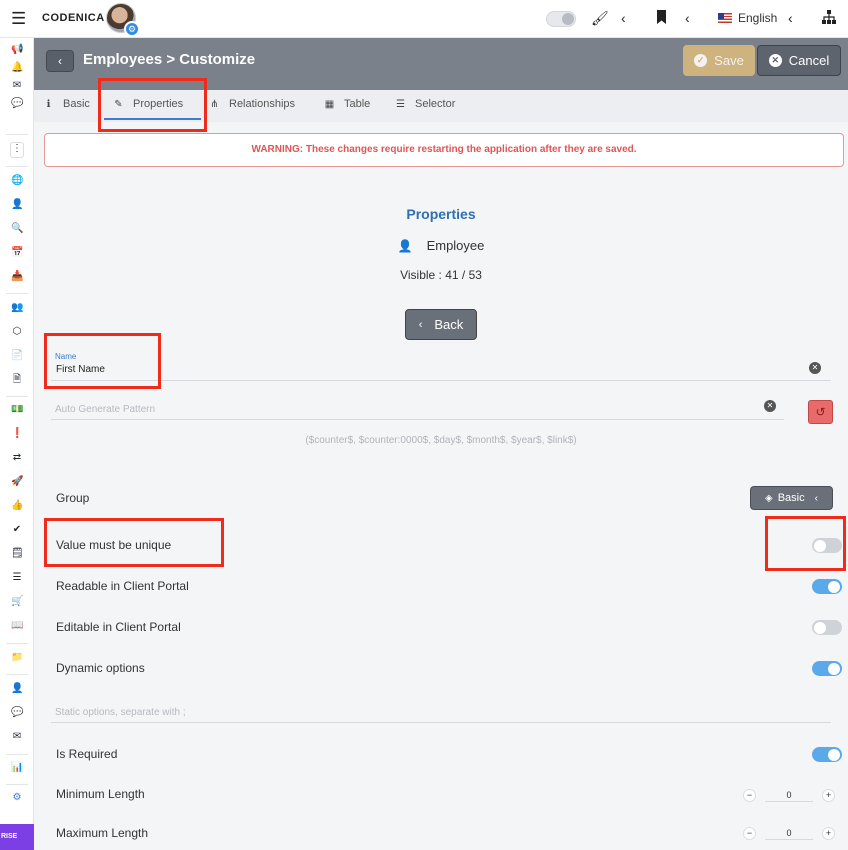  Describe the element at coordinates (769, 498) in the screenshot. I see `layers-icon: ◈` at that location.